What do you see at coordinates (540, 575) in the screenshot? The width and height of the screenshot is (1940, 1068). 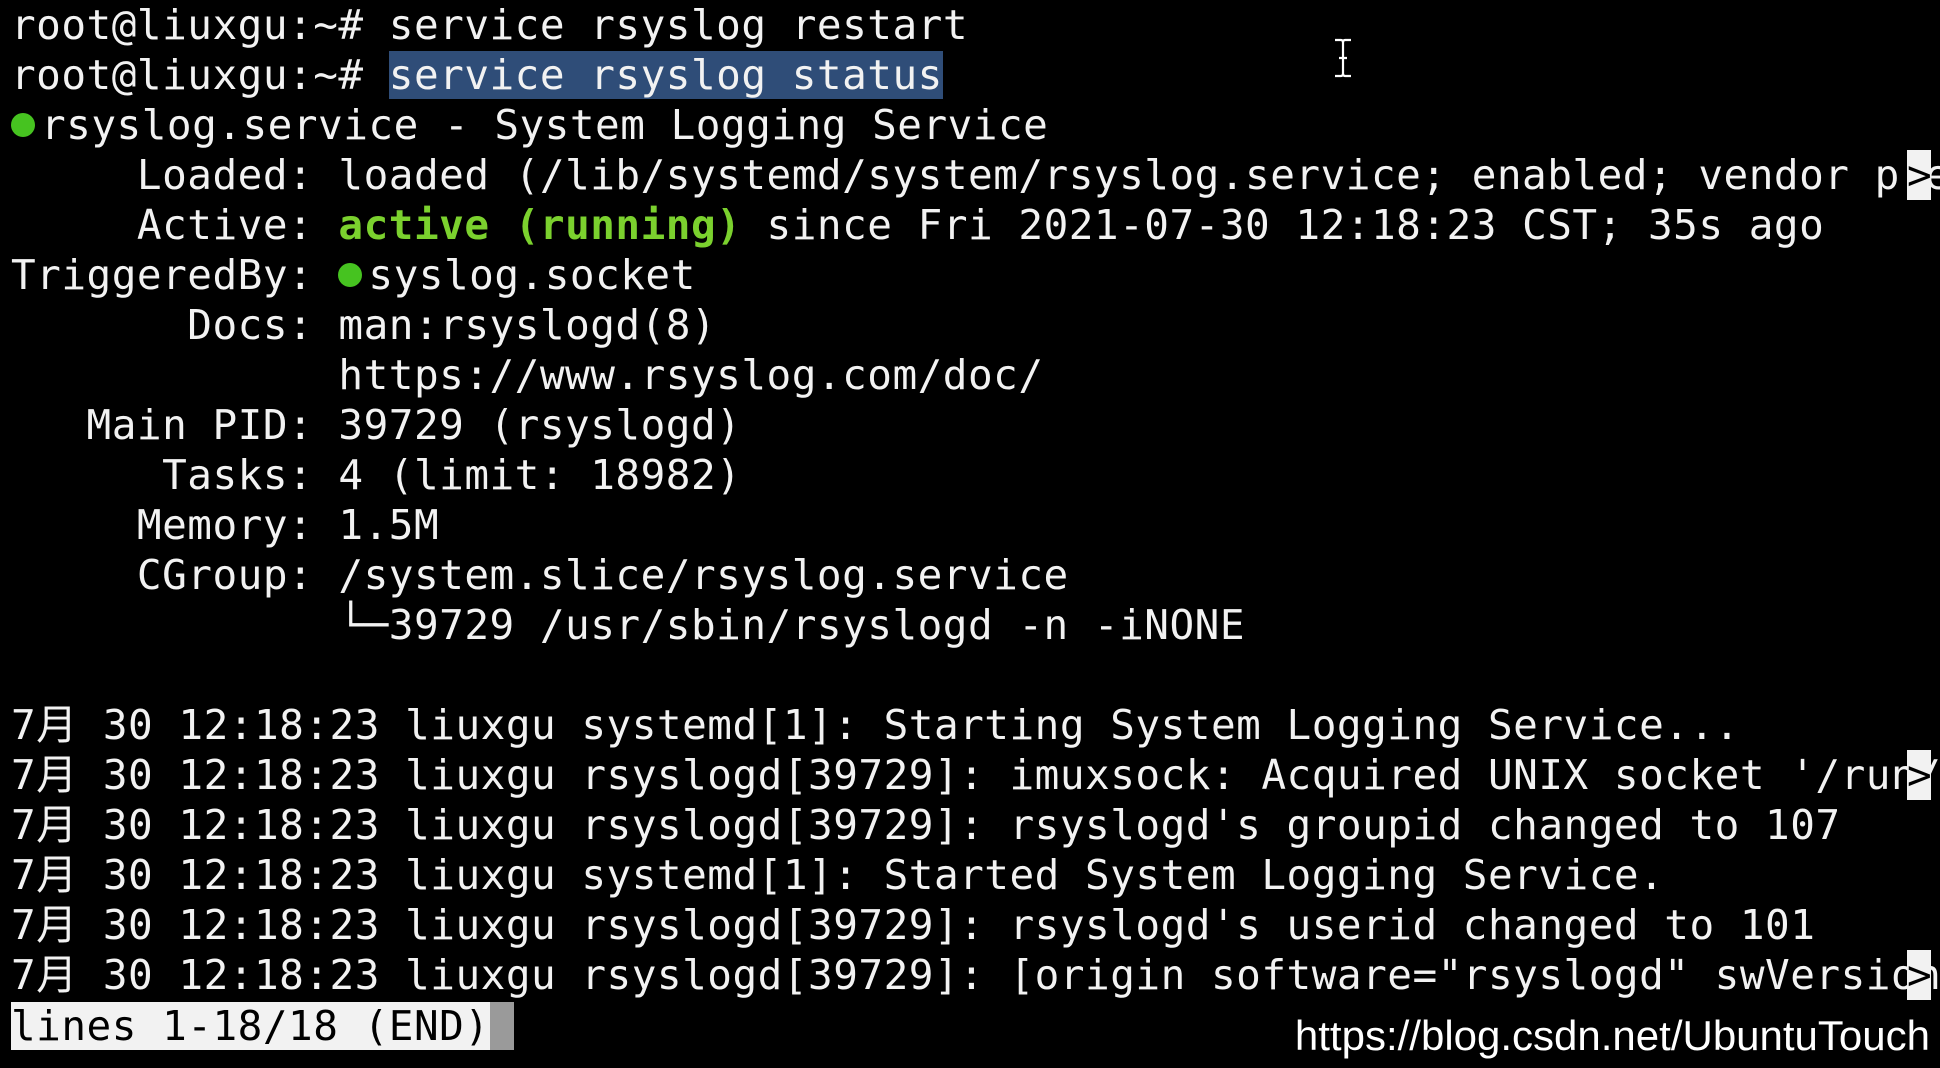 I see `cgroup-line: CGroup: /system.slice/rsyslog.service` at bounding box center [540, 575].